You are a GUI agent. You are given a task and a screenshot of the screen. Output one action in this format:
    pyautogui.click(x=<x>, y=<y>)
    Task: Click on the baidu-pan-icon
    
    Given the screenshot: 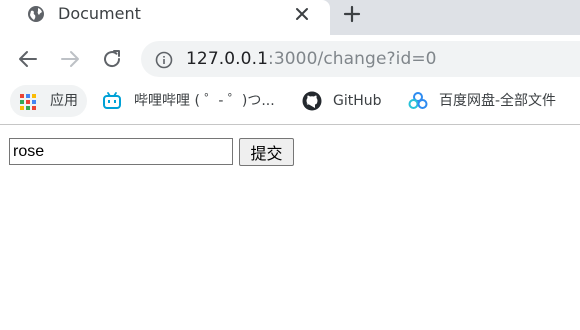 What is the action you would take?
    pyautogui.click(x=418, y=100)
    